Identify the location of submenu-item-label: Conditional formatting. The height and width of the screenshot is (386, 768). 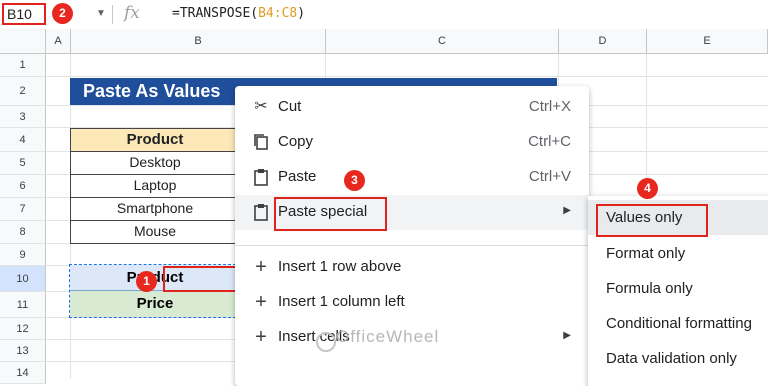
(679, 323).